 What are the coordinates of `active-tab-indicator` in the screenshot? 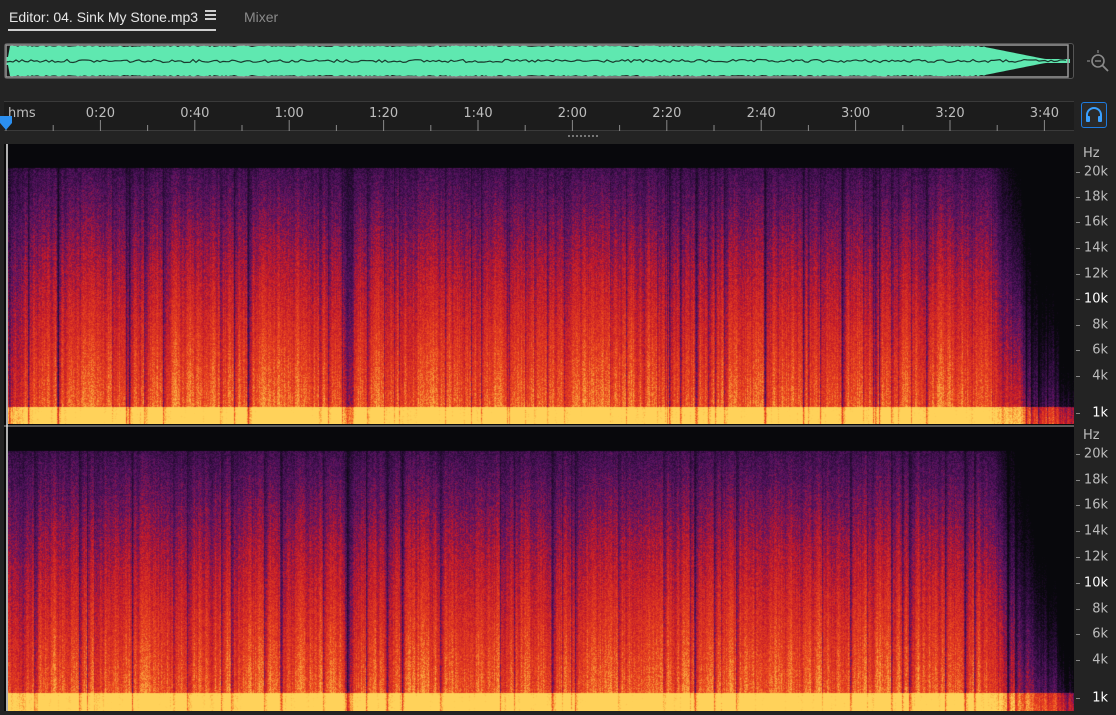 It's located at (112, 30).